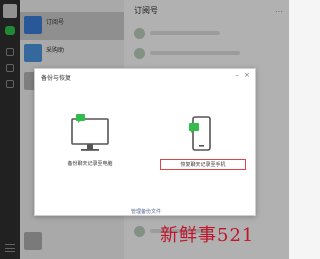 The image size is (320, 259). I want to click on minimize-icon: –, so click(238, 75).